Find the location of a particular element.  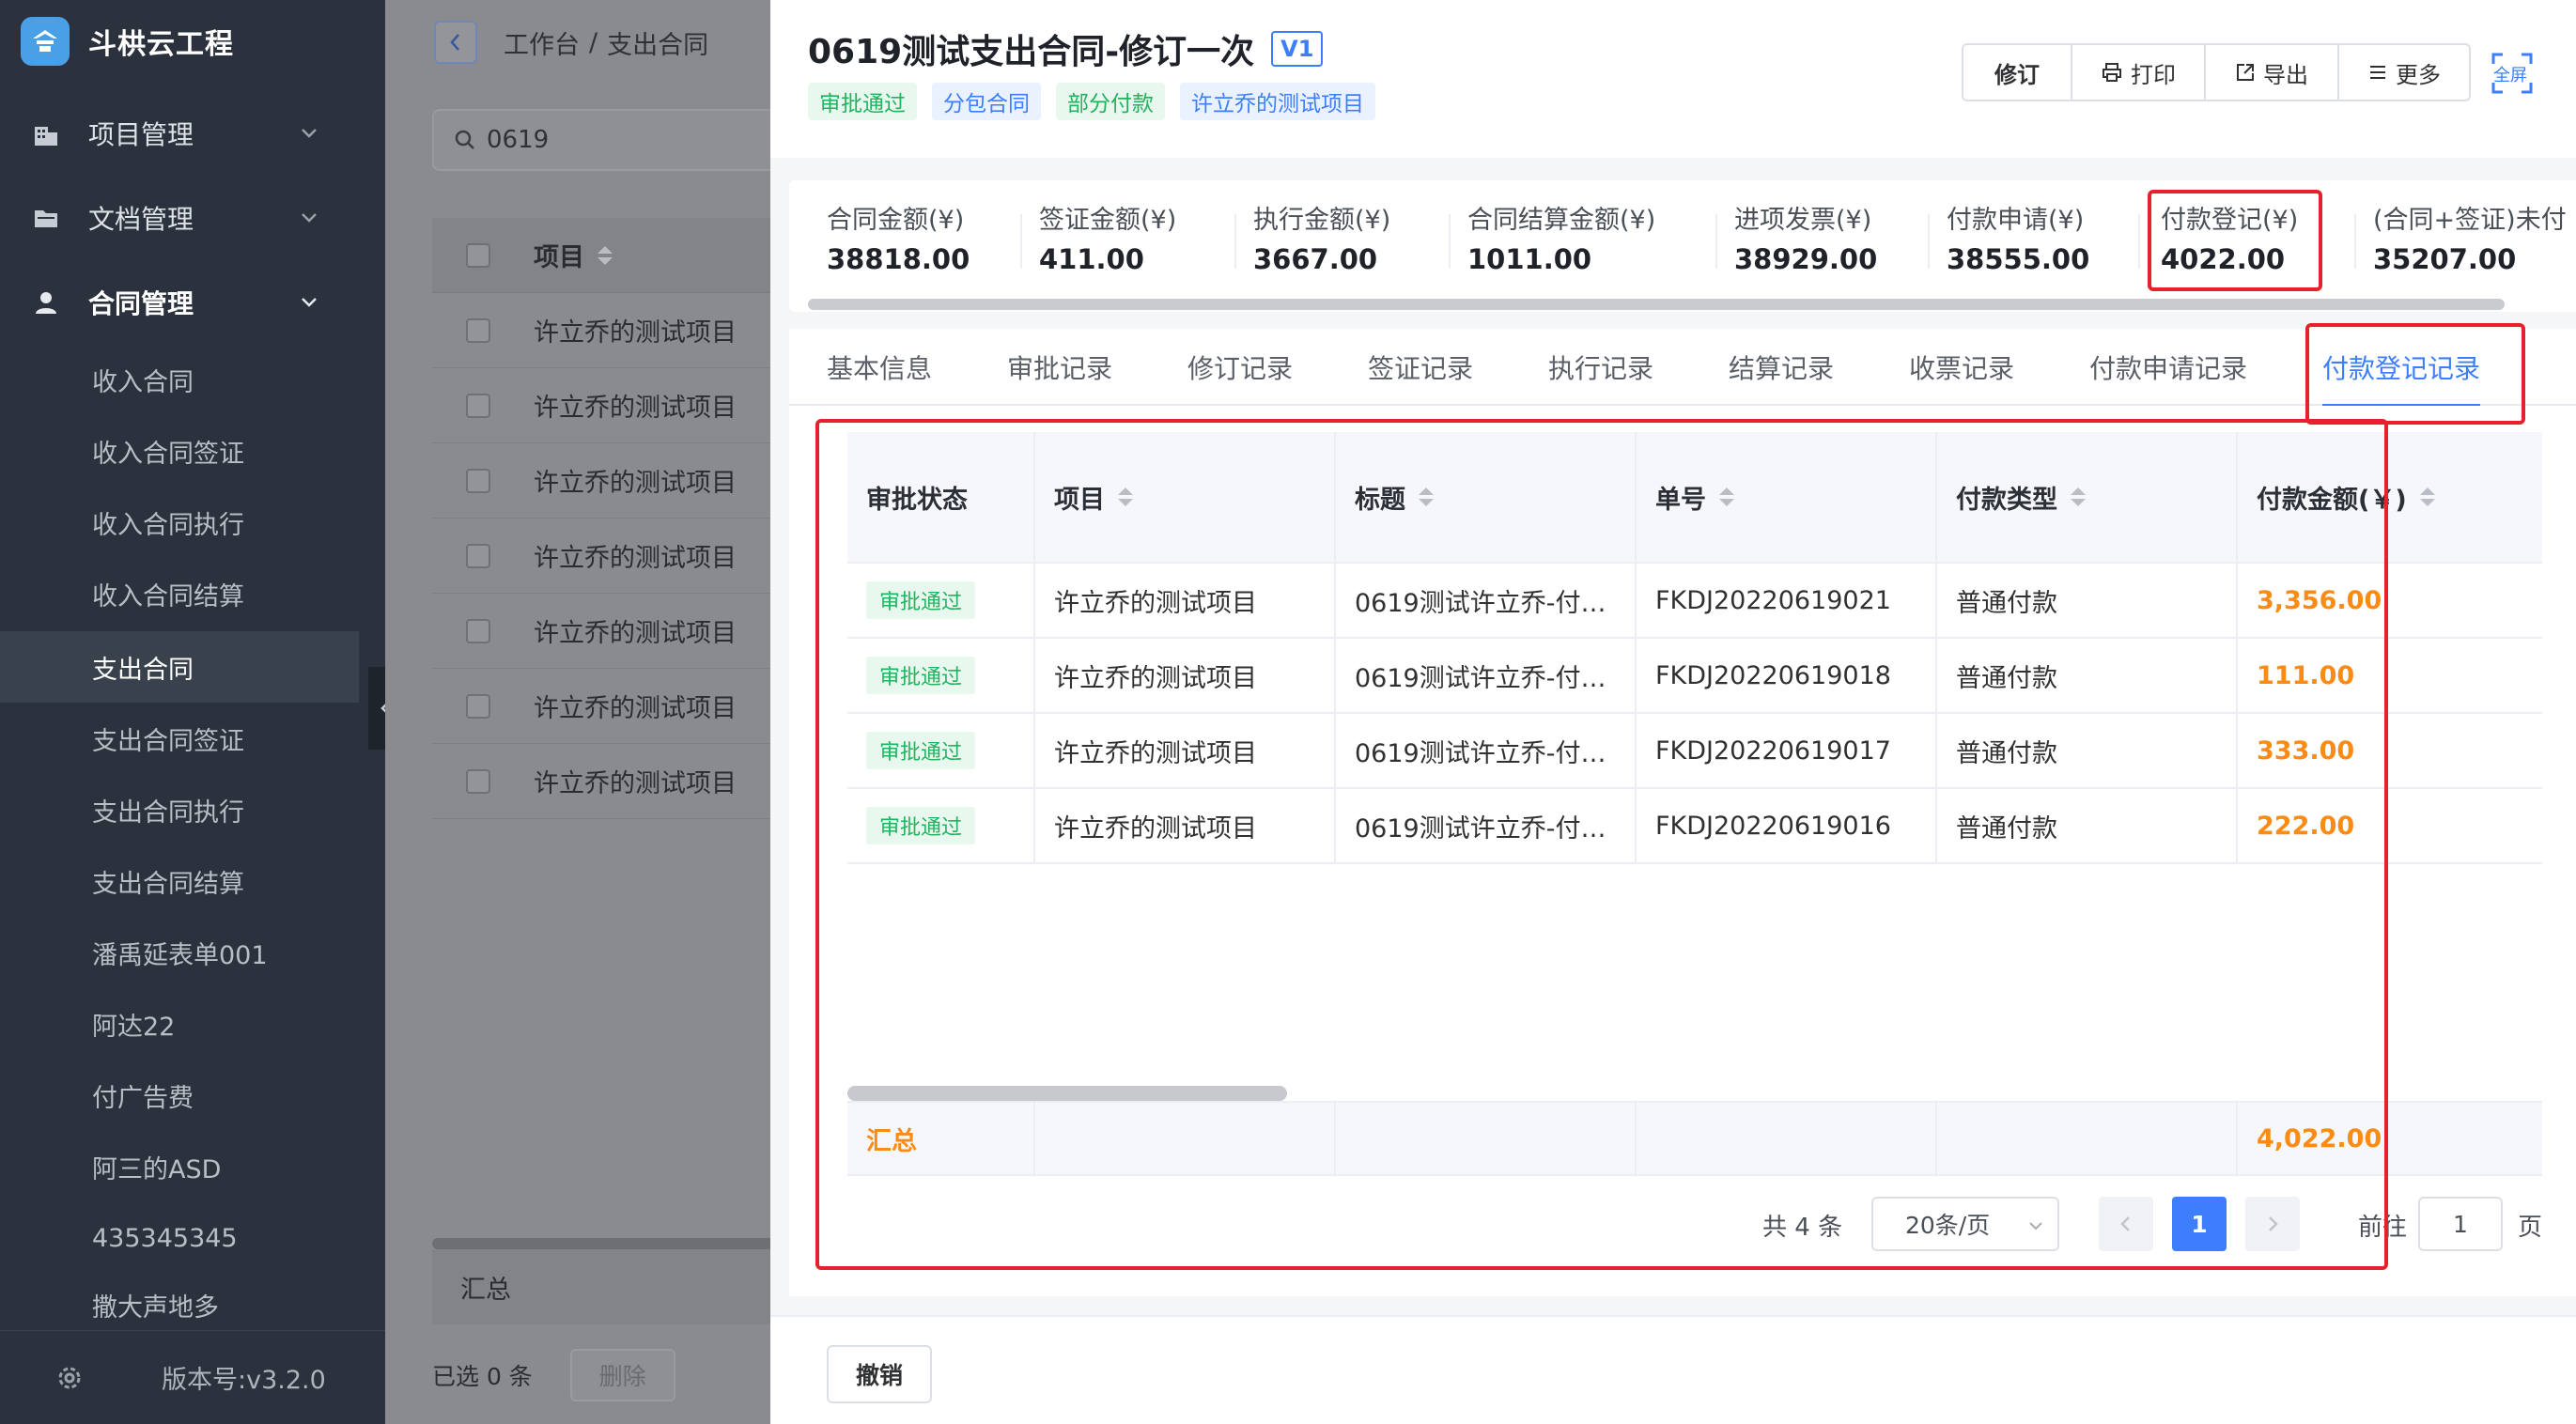

tab-invoice-records: 收票记录 is located at coordinates (1962, 368).